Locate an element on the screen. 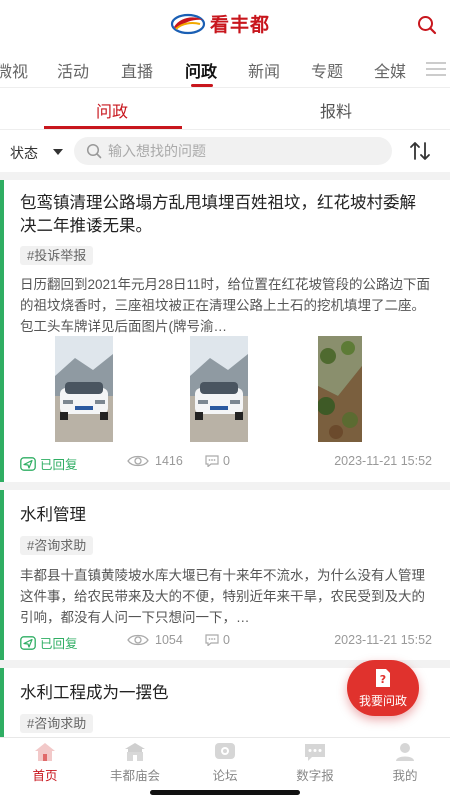  card-title: 包鸾镇清理公路塌方乱甩填埋百姓祖坟，红花坡村委解决二年推诿无果。 is located at coordinates (225, 215).